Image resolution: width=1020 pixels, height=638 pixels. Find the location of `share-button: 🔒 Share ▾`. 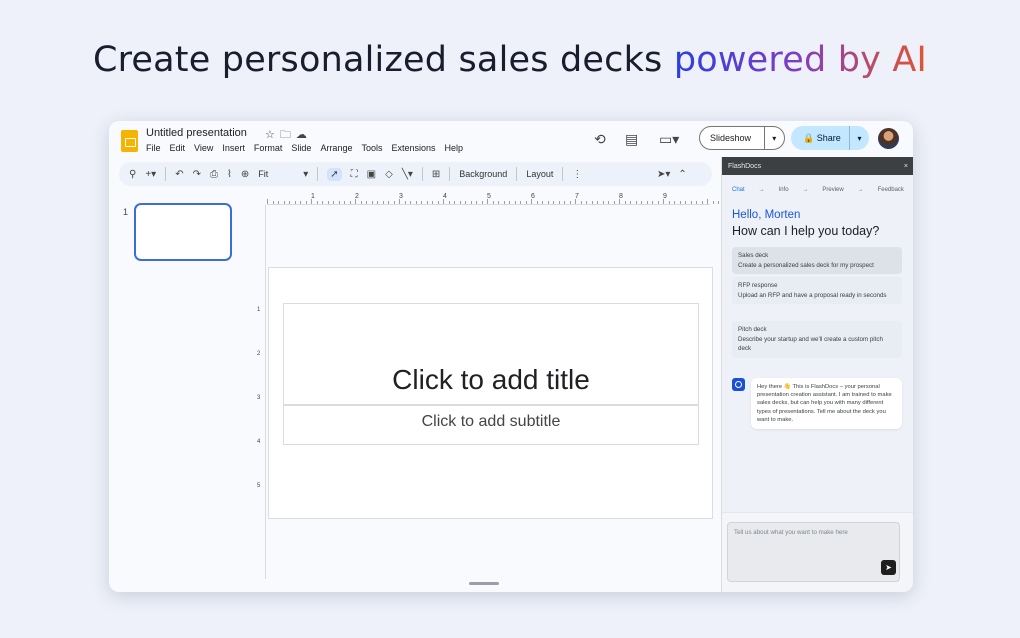

share-button: 🔒 Share ▾ is located at coordinates (830, 138).